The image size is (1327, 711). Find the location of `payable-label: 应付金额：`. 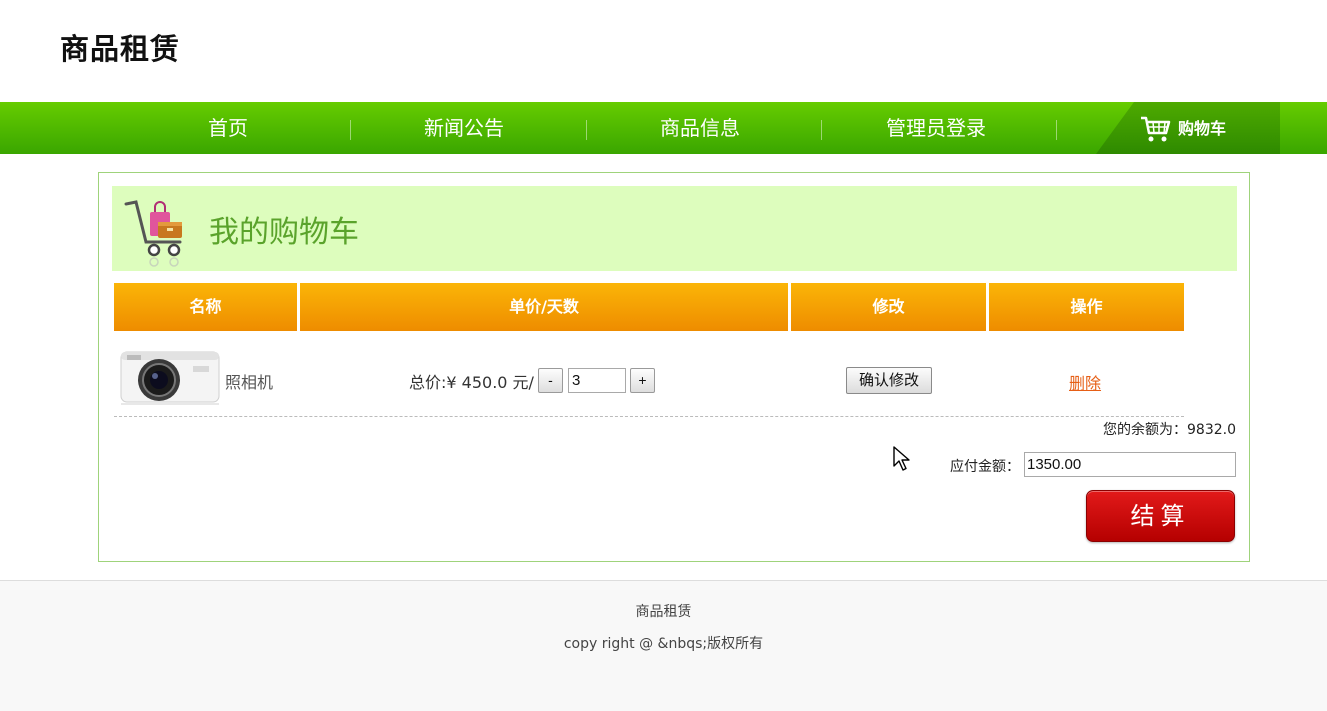

payable-label: 应付金额： is located at coordinates (985, 467).